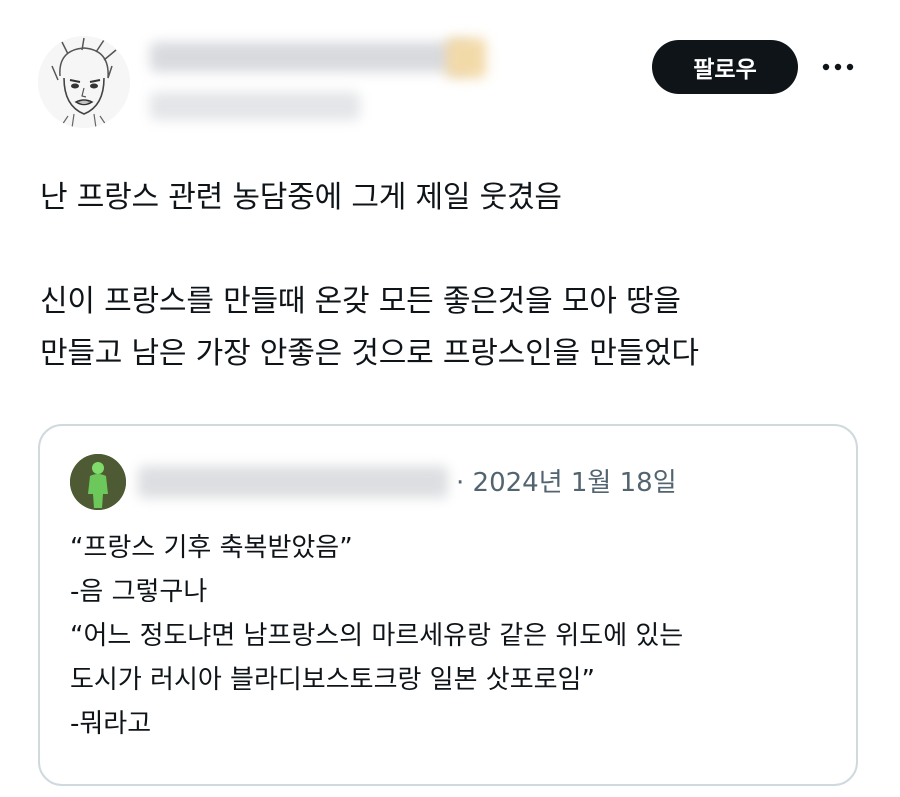 Image resolution: width=900 pixels, height=797 pixels. I want to click on green-figure-icon, so click(98, 482).